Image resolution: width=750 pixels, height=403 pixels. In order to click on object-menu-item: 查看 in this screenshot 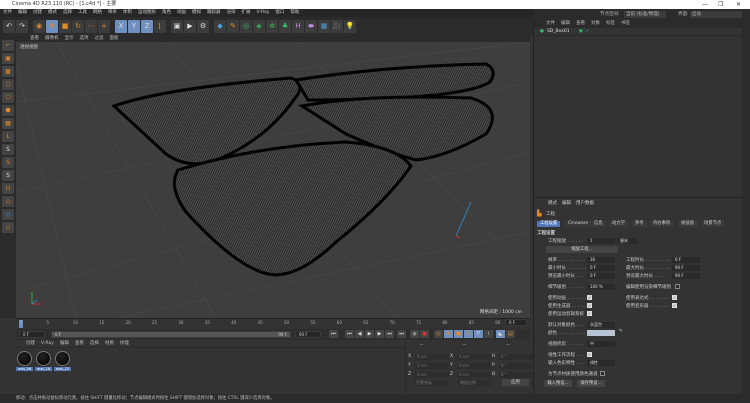, I will do `click(580, 24)`.